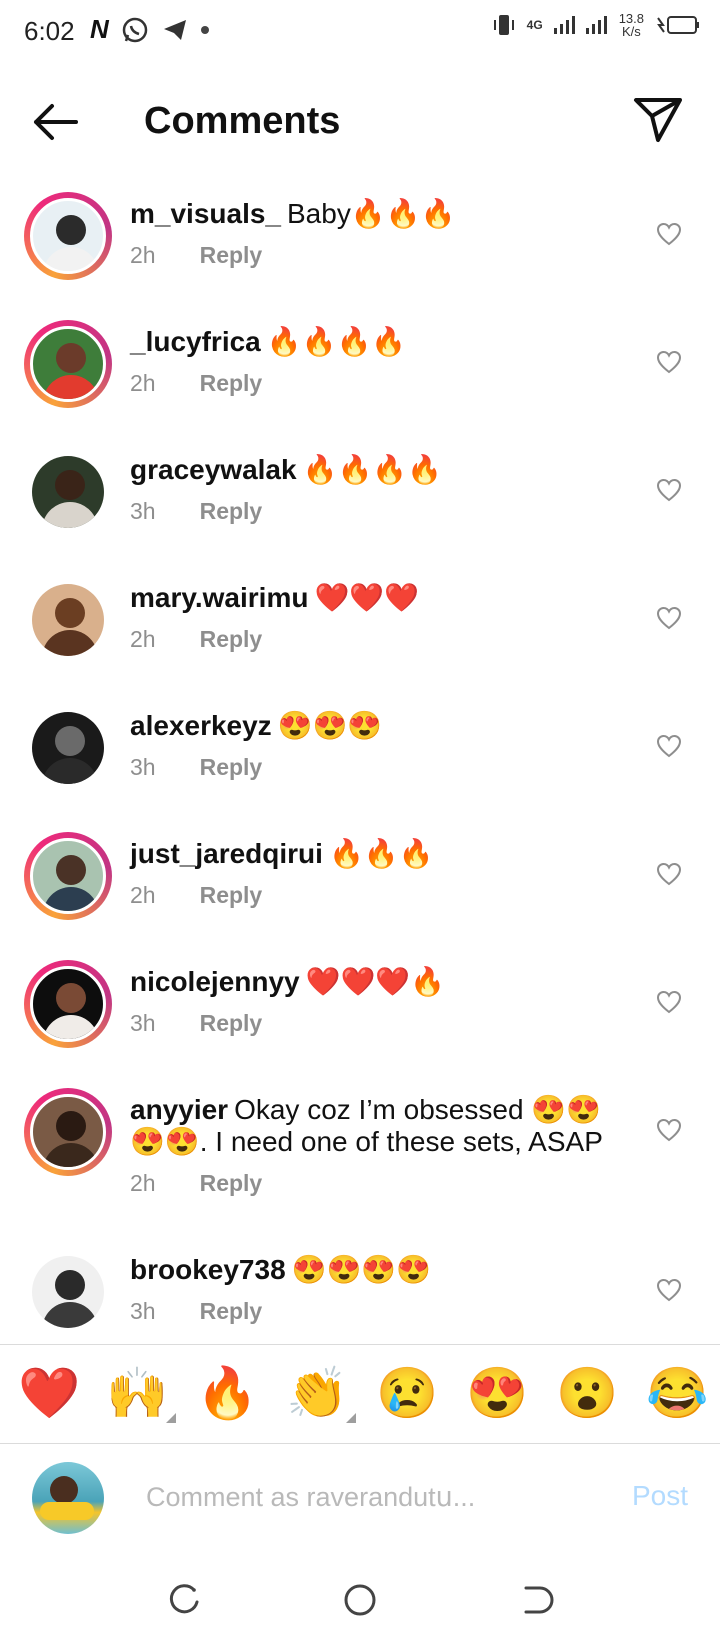 This screenshot has height=1640, width=720. Describe the element at coordinates (137, 1393) in the screenshot. I see `emoji-raising-hands-glyph: 🙌` at that location.